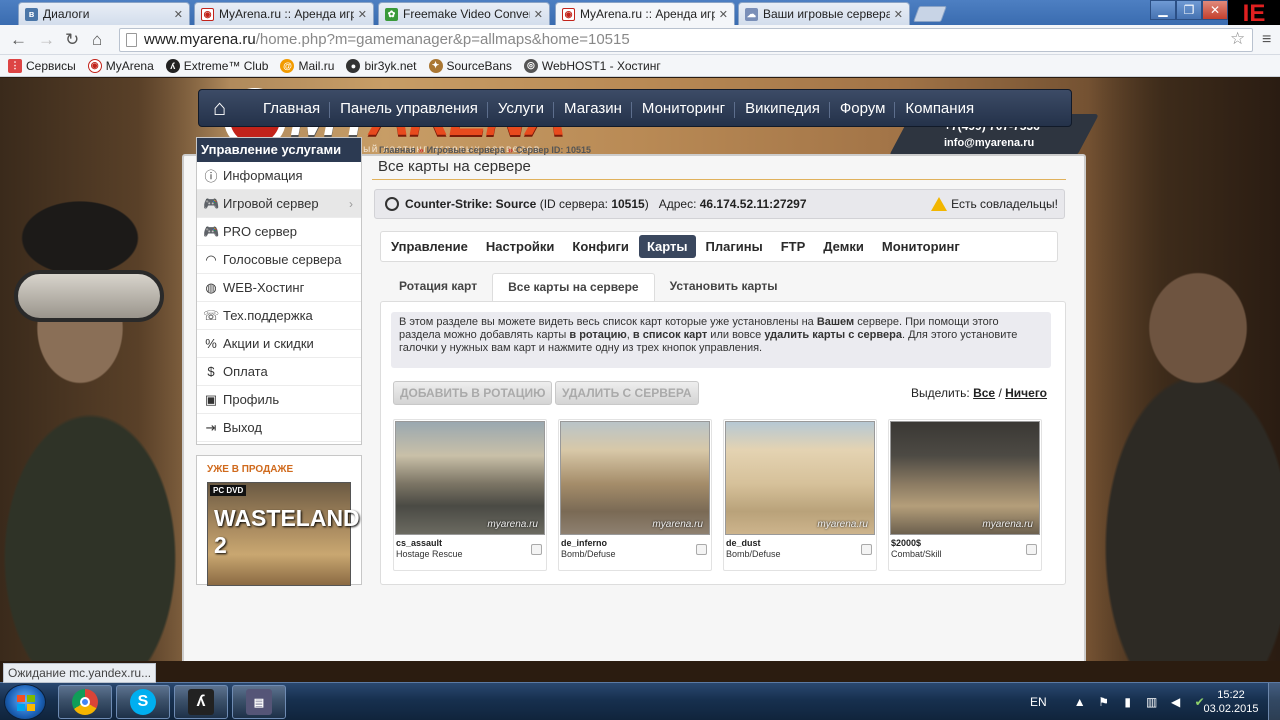 Image resolution: width=1280 pixels, height=720 pixels. Describe the element at coordinates (25, 702) in the screenshot. I see `start-button` at that location.